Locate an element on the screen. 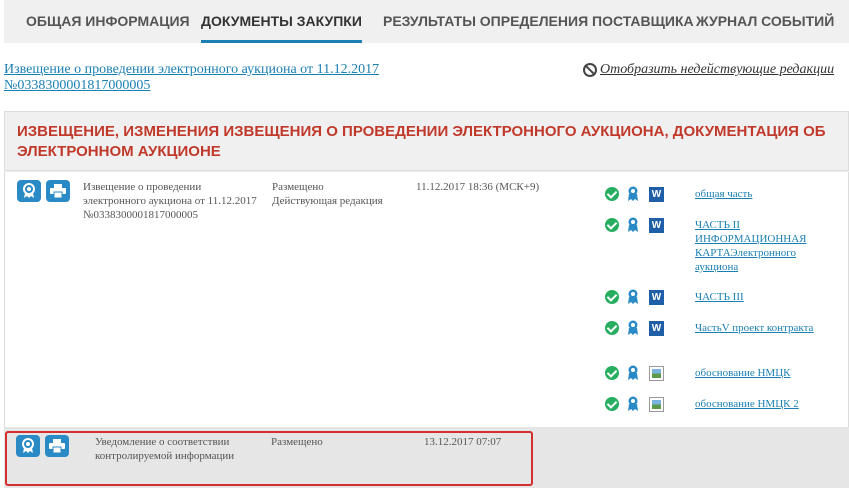 The image size is (849, 488). show-inactive-editions-toggle: Отобразить недействующие редакции is located at coordinates (708, 70).